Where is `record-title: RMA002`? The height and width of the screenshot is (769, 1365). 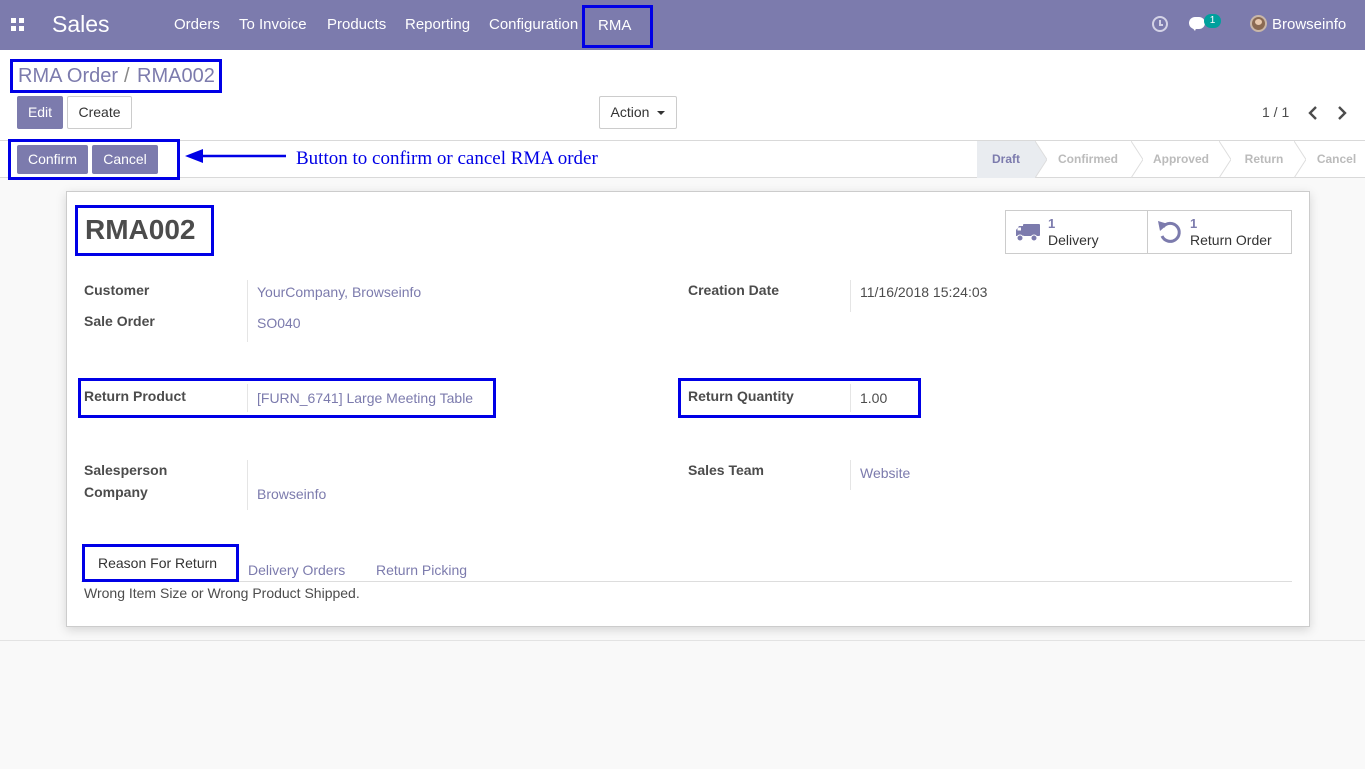
record-title: RMA002 is located at coordinates (140, 229).